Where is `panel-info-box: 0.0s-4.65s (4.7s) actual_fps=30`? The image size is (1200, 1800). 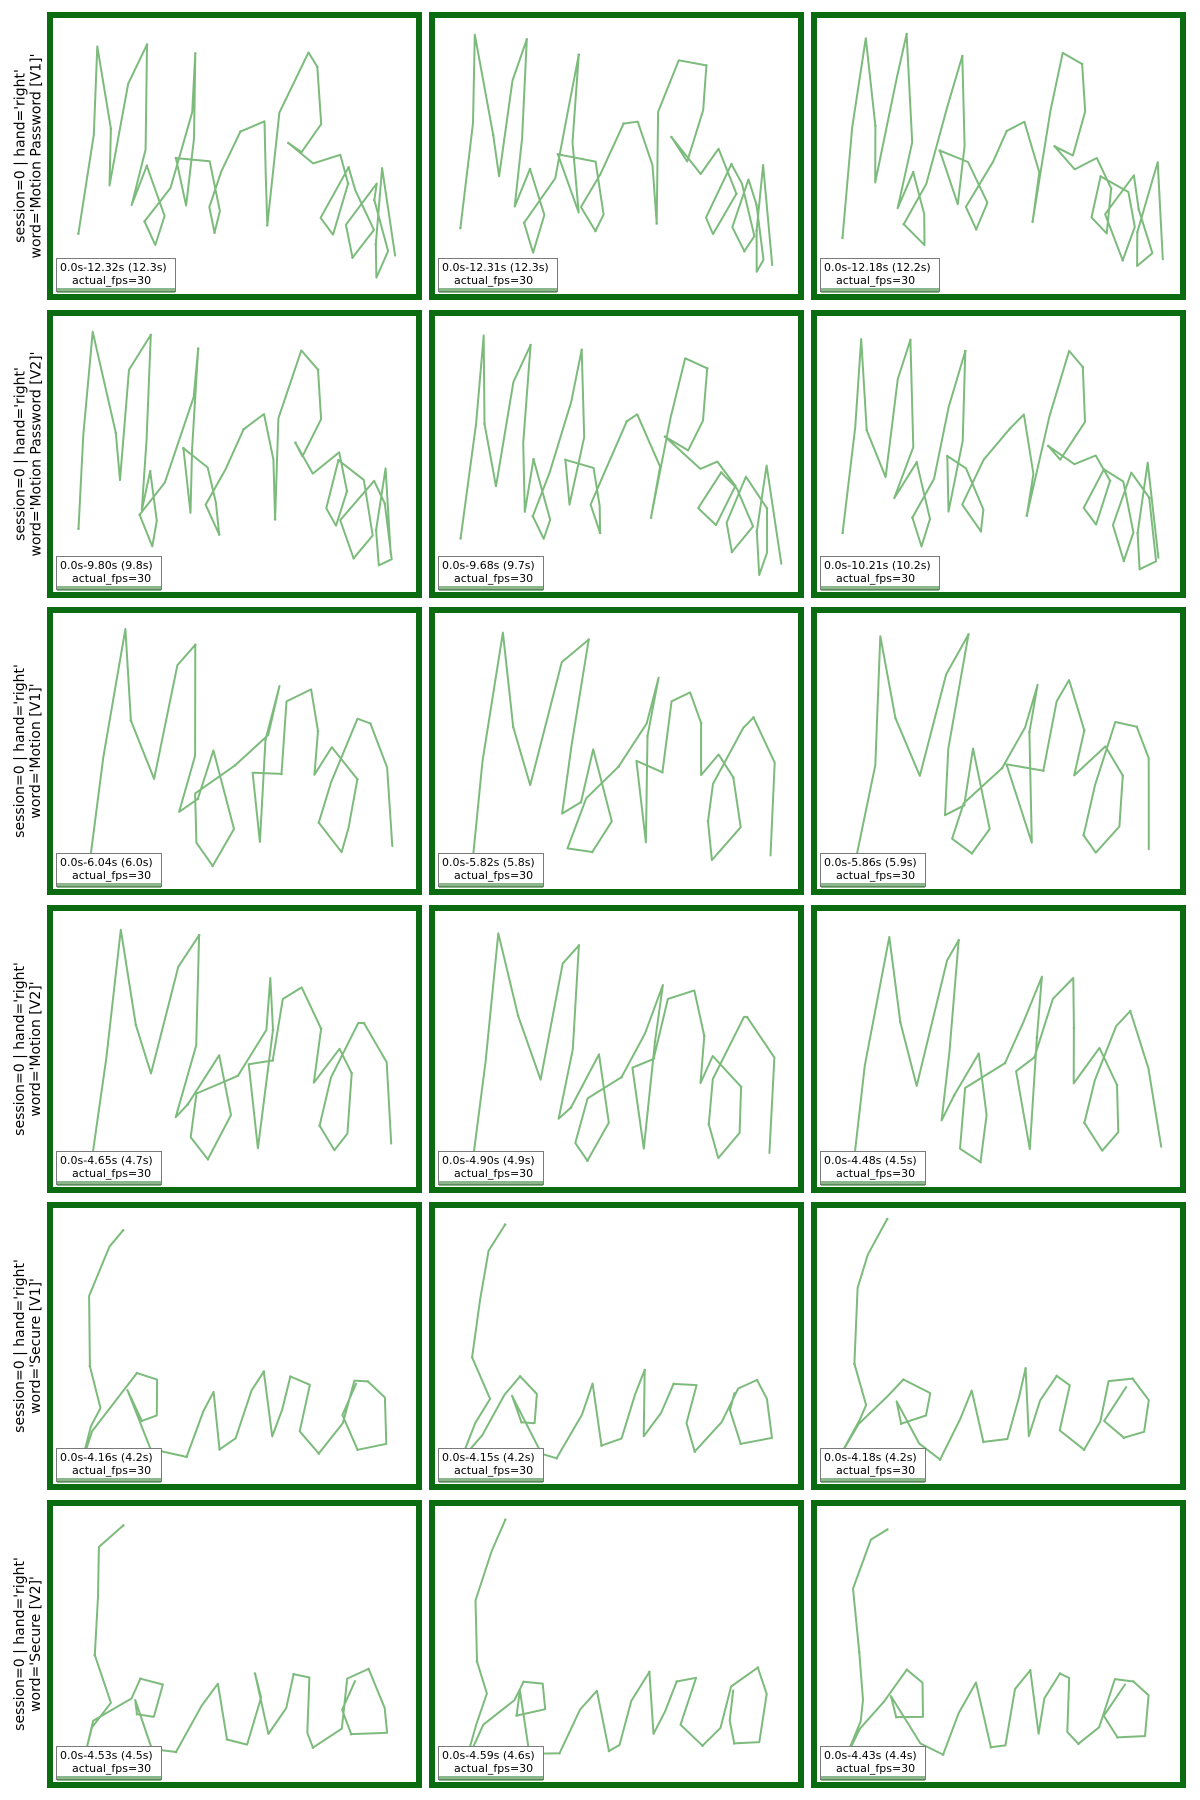 panel-info-box: 0.0s-4.65s (4.7s) actual_fps=30 is located at coordinates (109, 1168).